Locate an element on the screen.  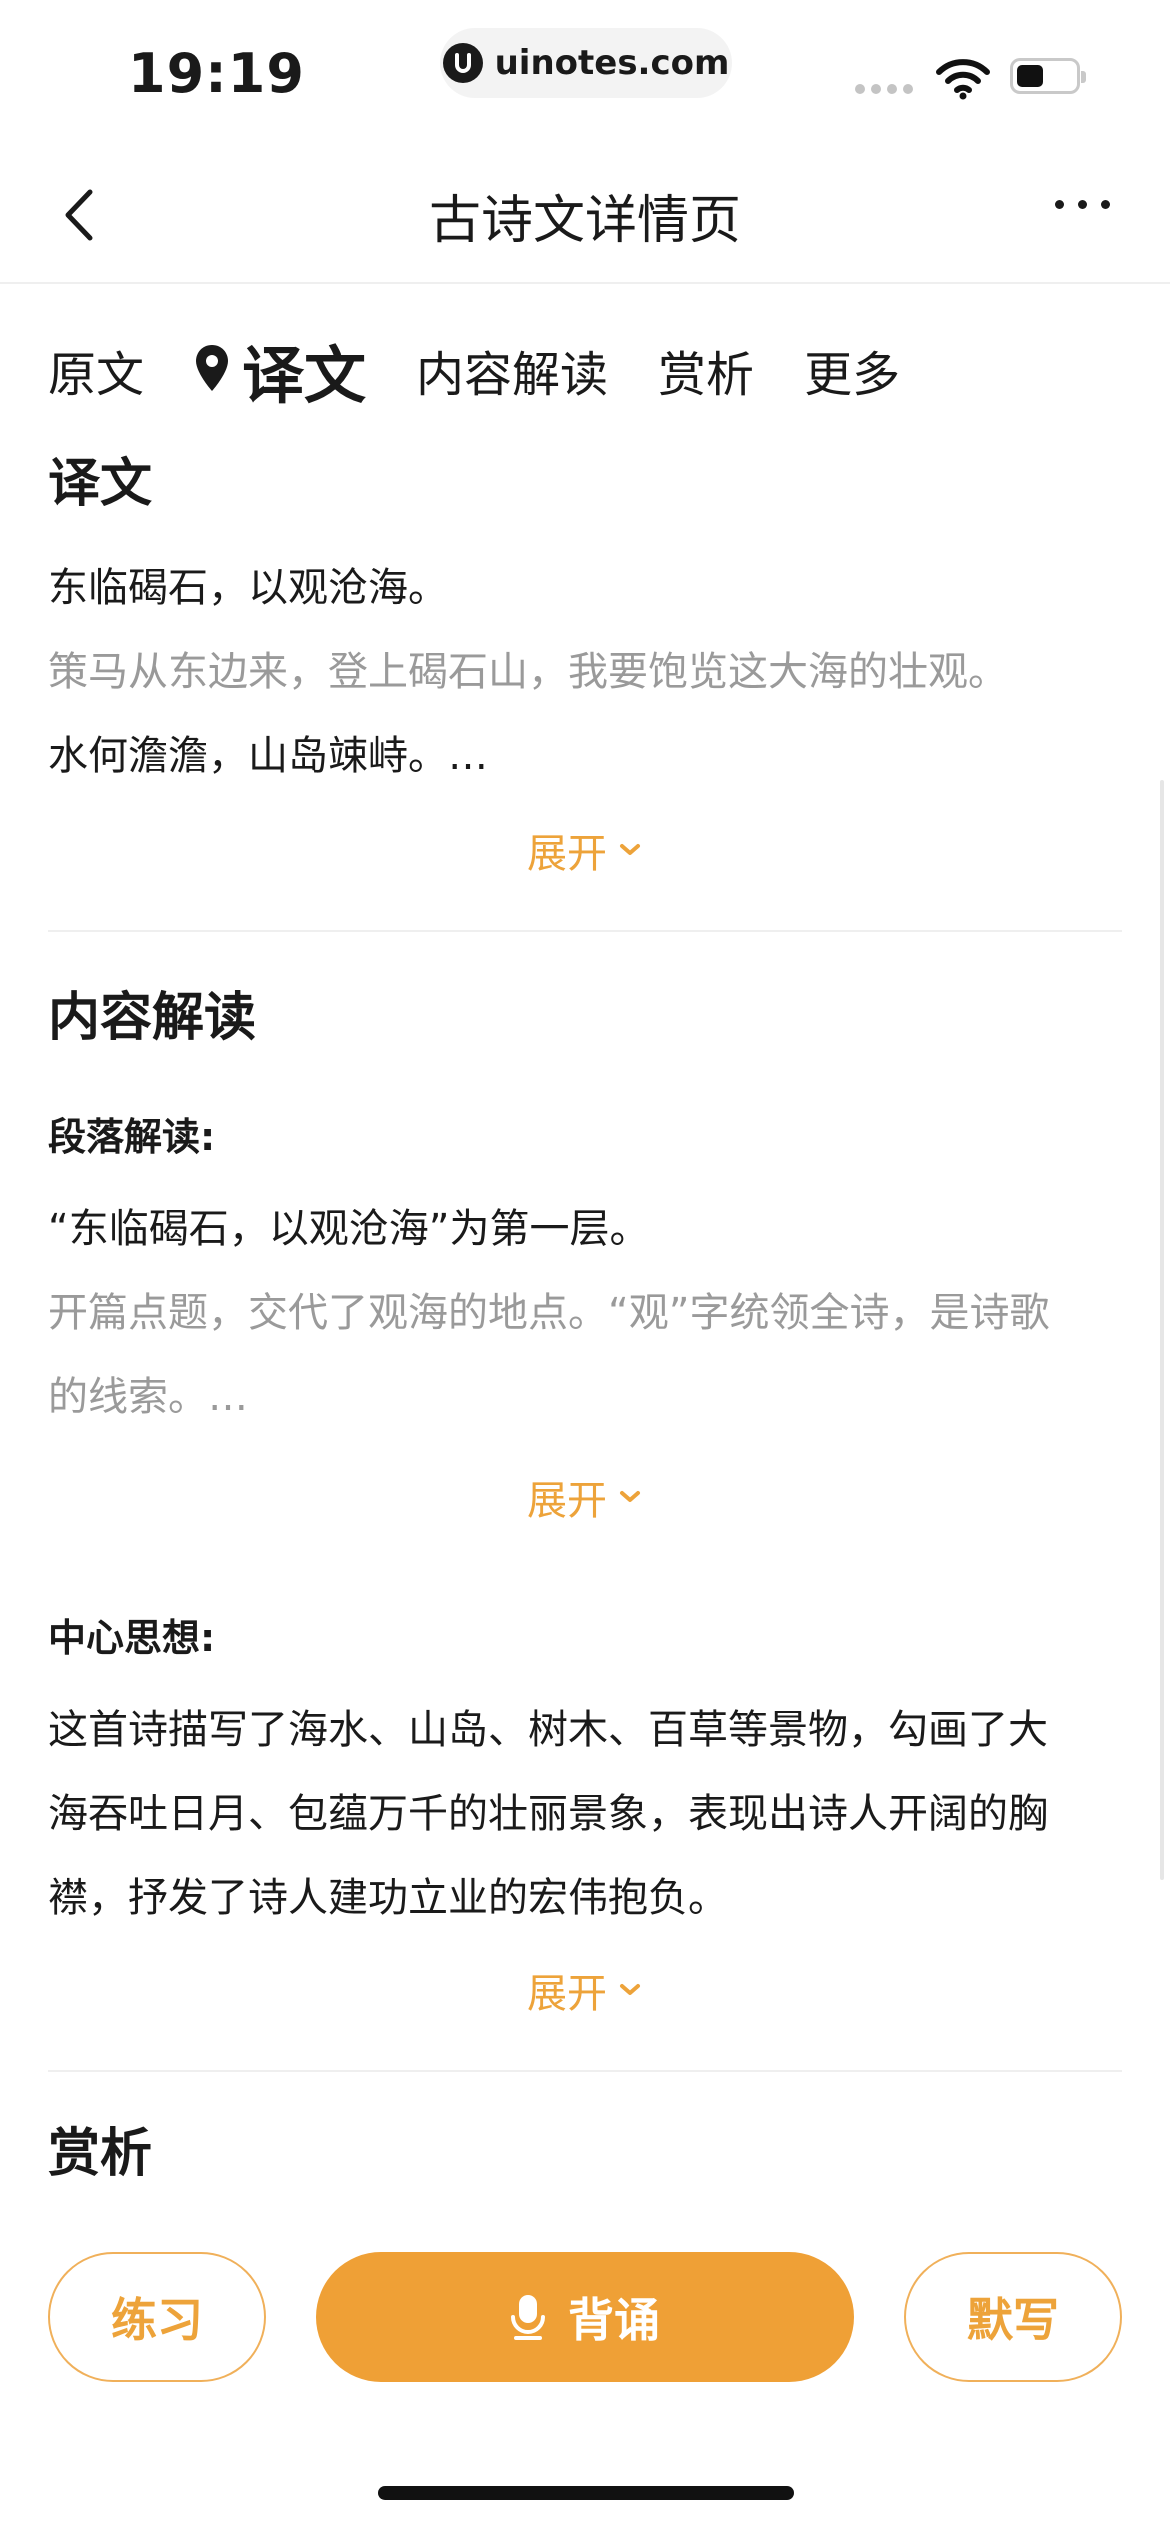
cellular-signal-icon is located at coordinates (884, 89).